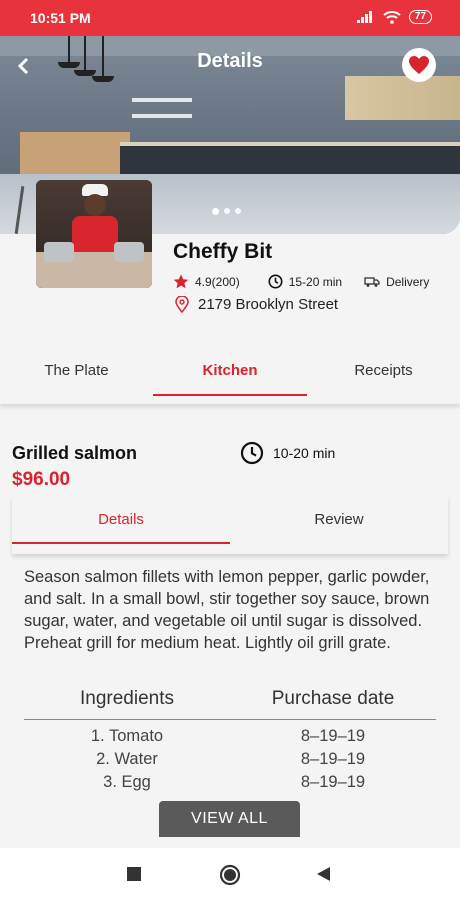 Image resolution: width=460 pixels, height=900 pixels. Describe the element at coordinates (333, 698) in the screenshot. I see `column-header-purchase-date: Purchase date` at that location.